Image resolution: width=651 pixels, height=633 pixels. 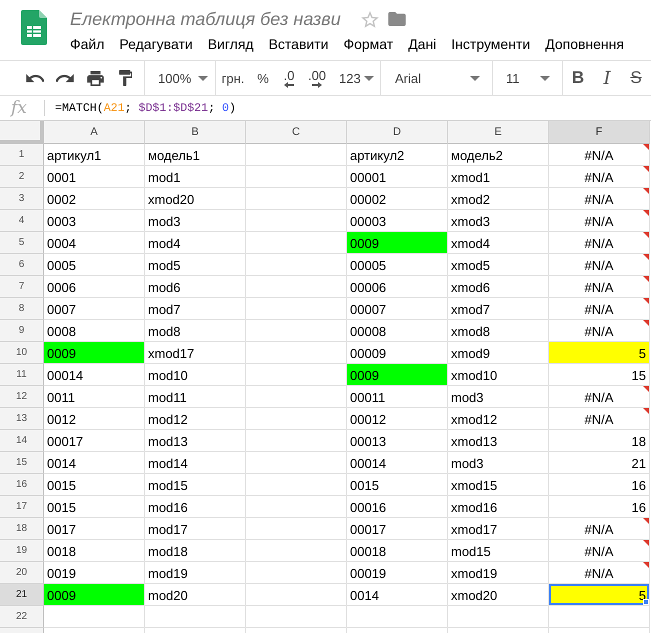 I want to click on table-cell: 0011, so click(x=94, y=397).